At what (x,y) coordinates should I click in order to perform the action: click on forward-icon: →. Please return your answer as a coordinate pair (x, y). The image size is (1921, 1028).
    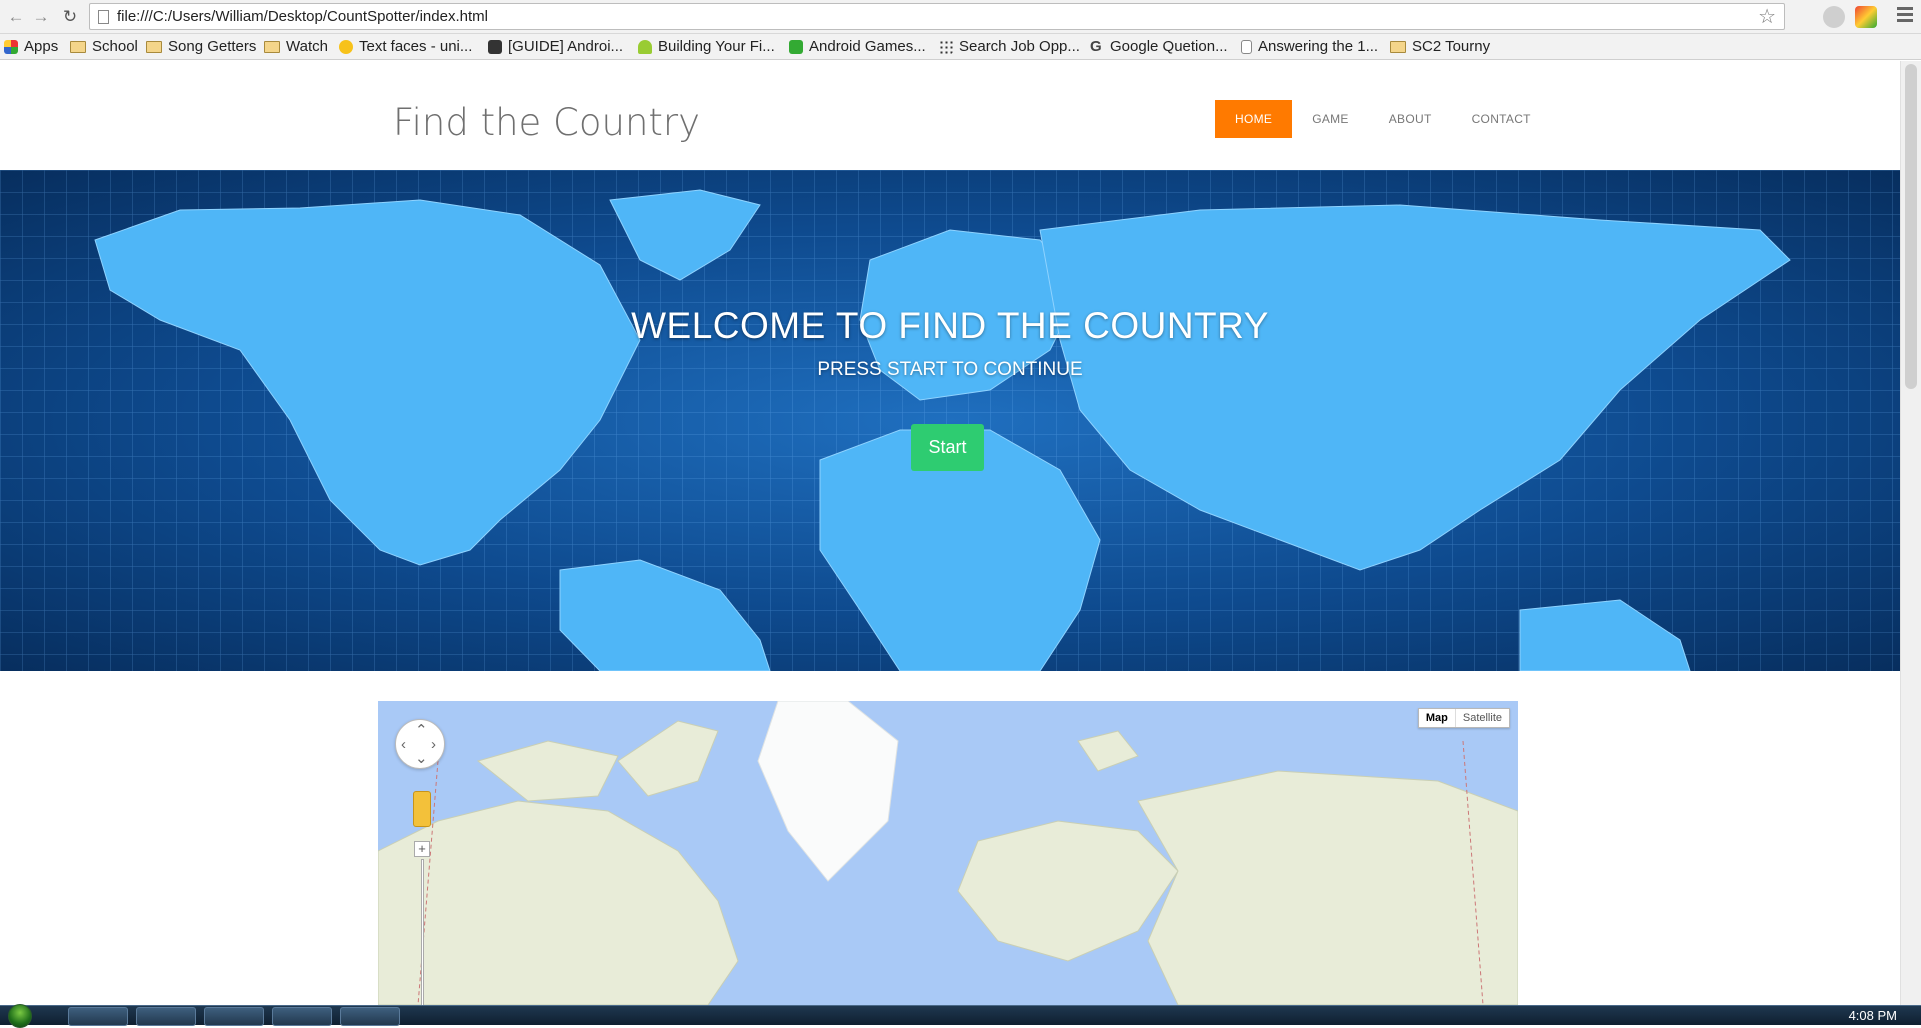
    Looking at the image, I should click on (41, 17).